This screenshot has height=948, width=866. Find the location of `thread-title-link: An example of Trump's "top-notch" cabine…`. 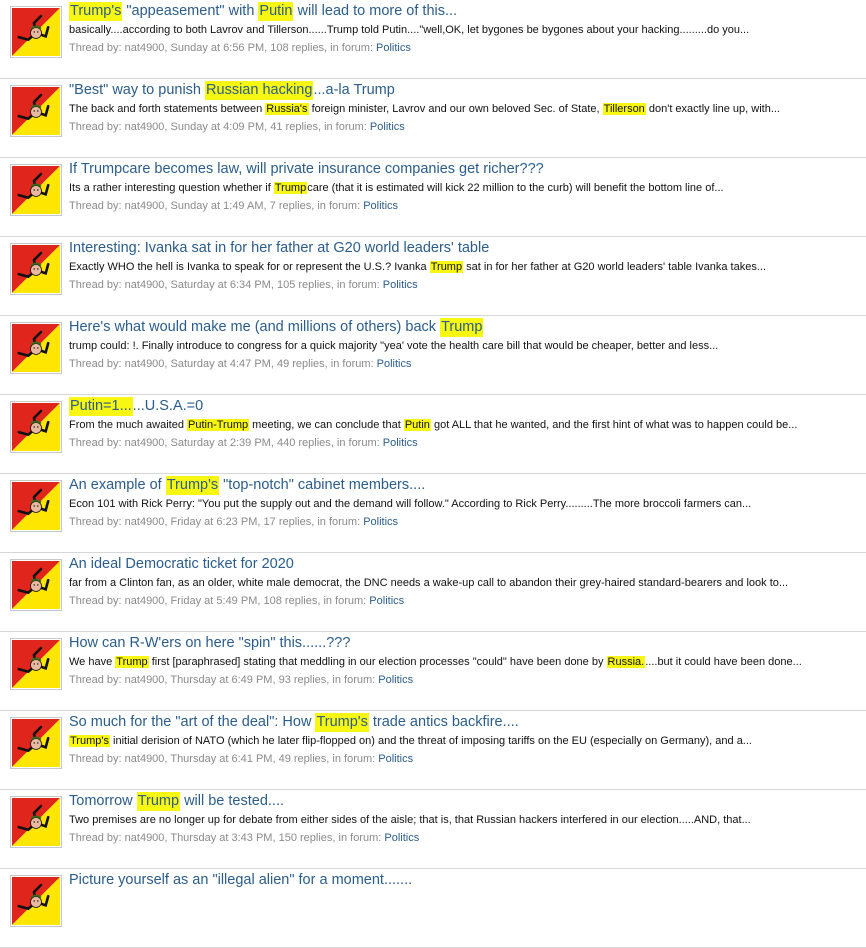

thread-title-link: An example of Trump's "top-notch" cabine… is located at coordinates (247, 485).